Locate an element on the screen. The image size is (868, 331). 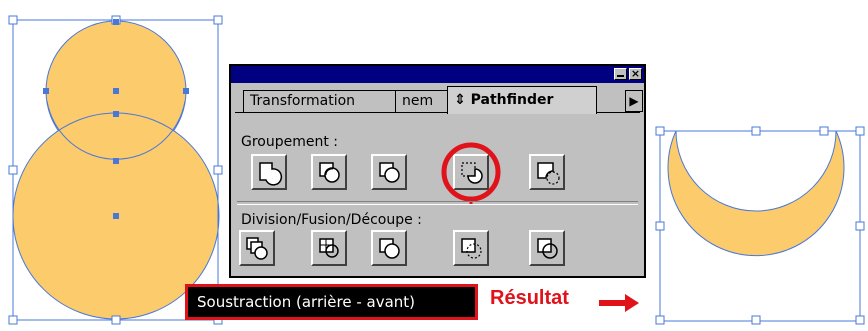
palette-titlebar: × is located at coordinates (437, 74).